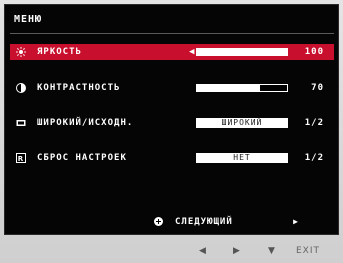 The width and height of the screenshot is (343, 263). I want to click on left-arrow-icon: ◀, so click(202, 251).